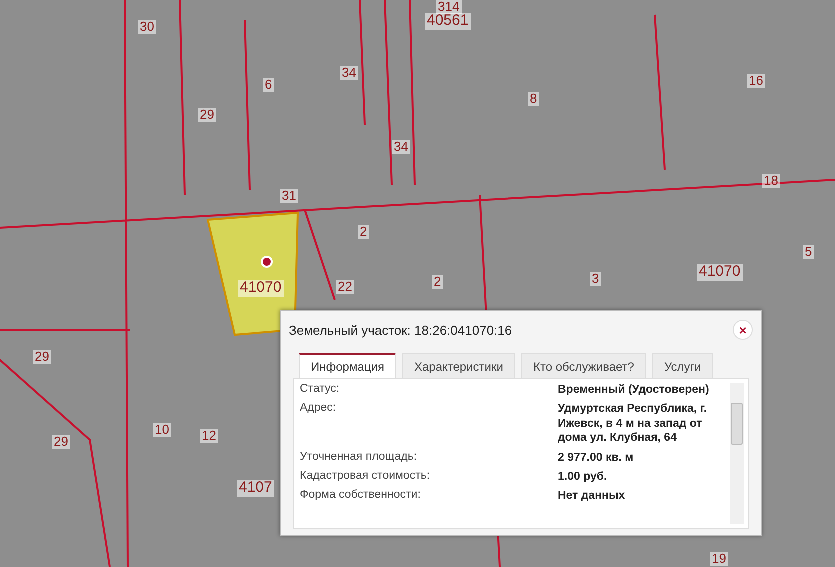 The image size is (835, 567). I want to click on tab: Информация, so click(347, 366).